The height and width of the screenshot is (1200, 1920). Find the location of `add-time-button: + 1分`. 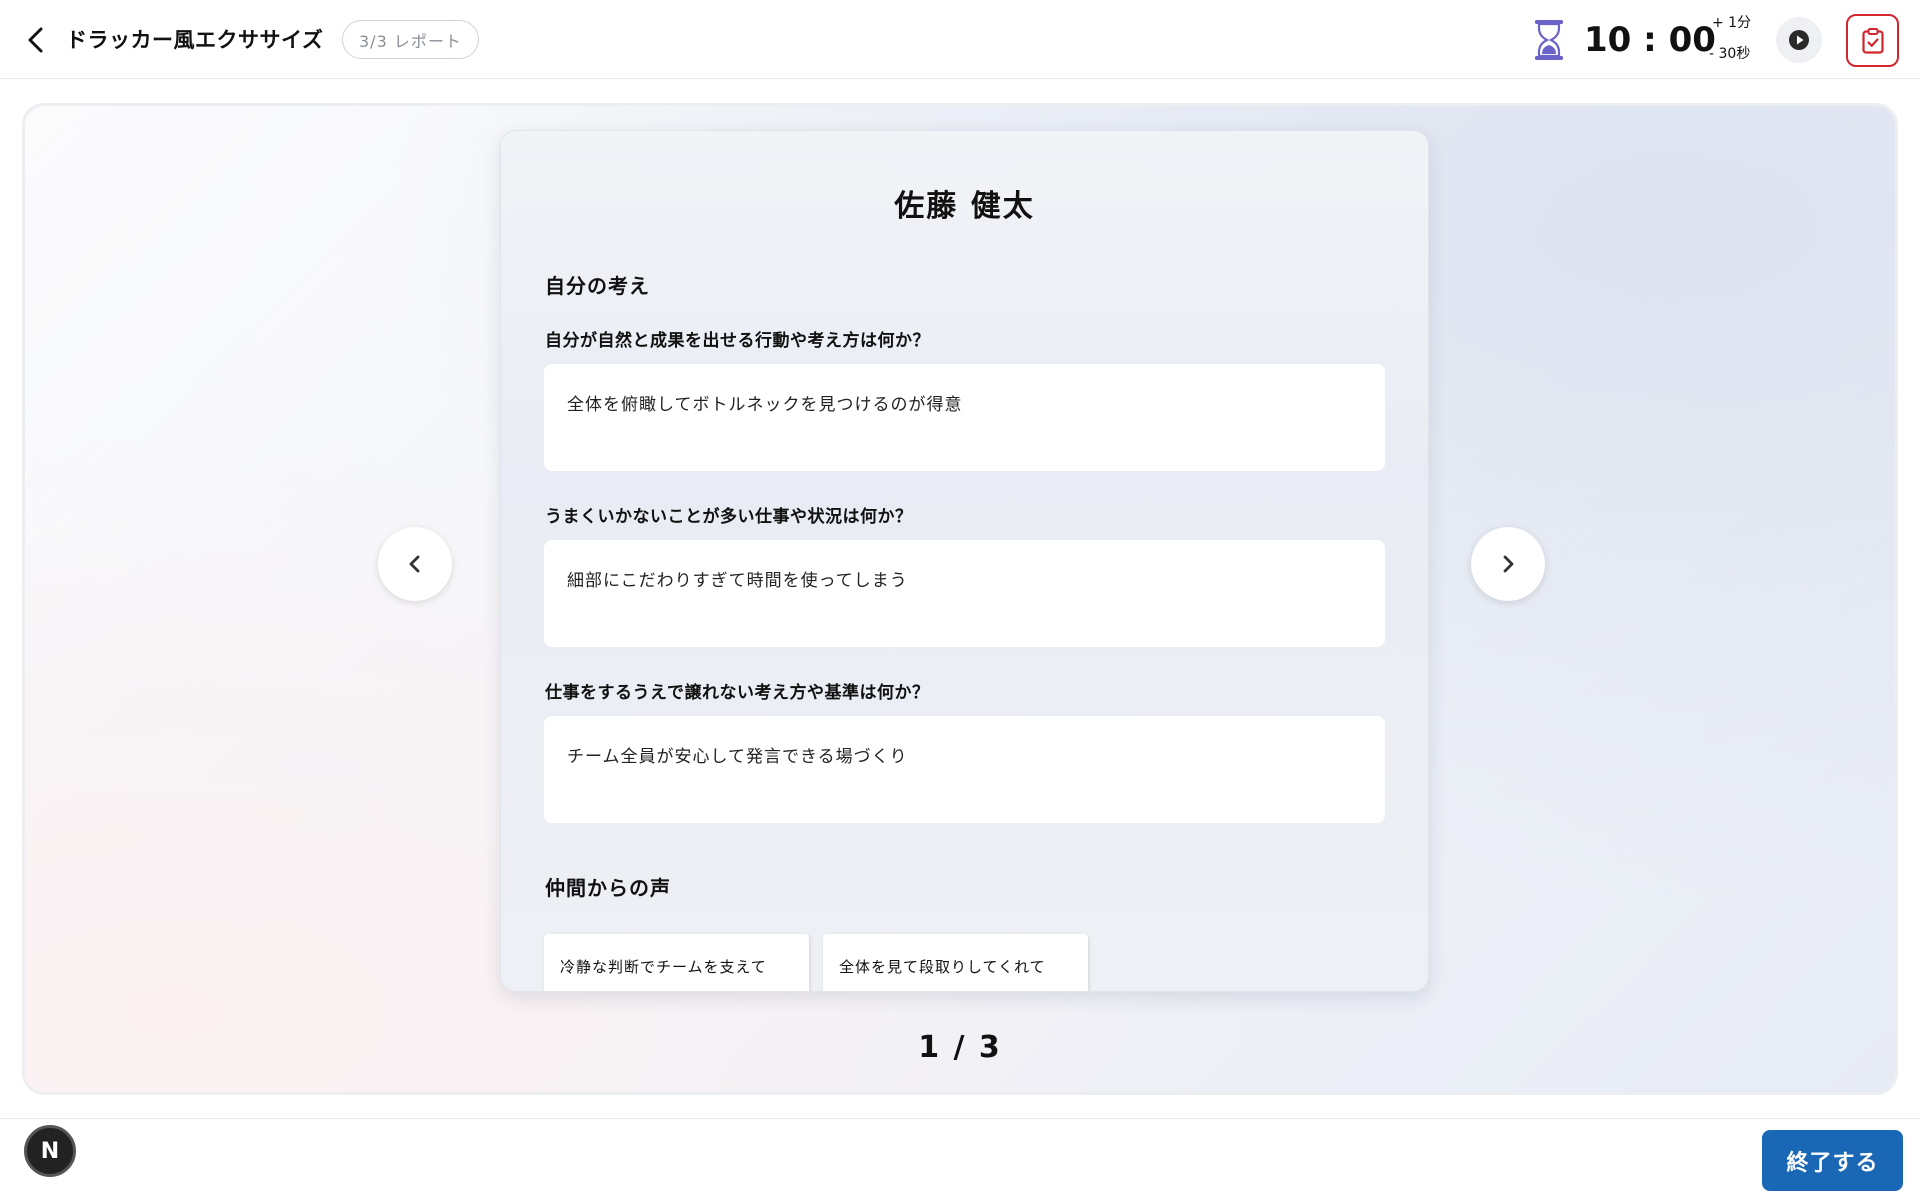

add-time-button: + 1分 is located at coordinates (1731, 22).